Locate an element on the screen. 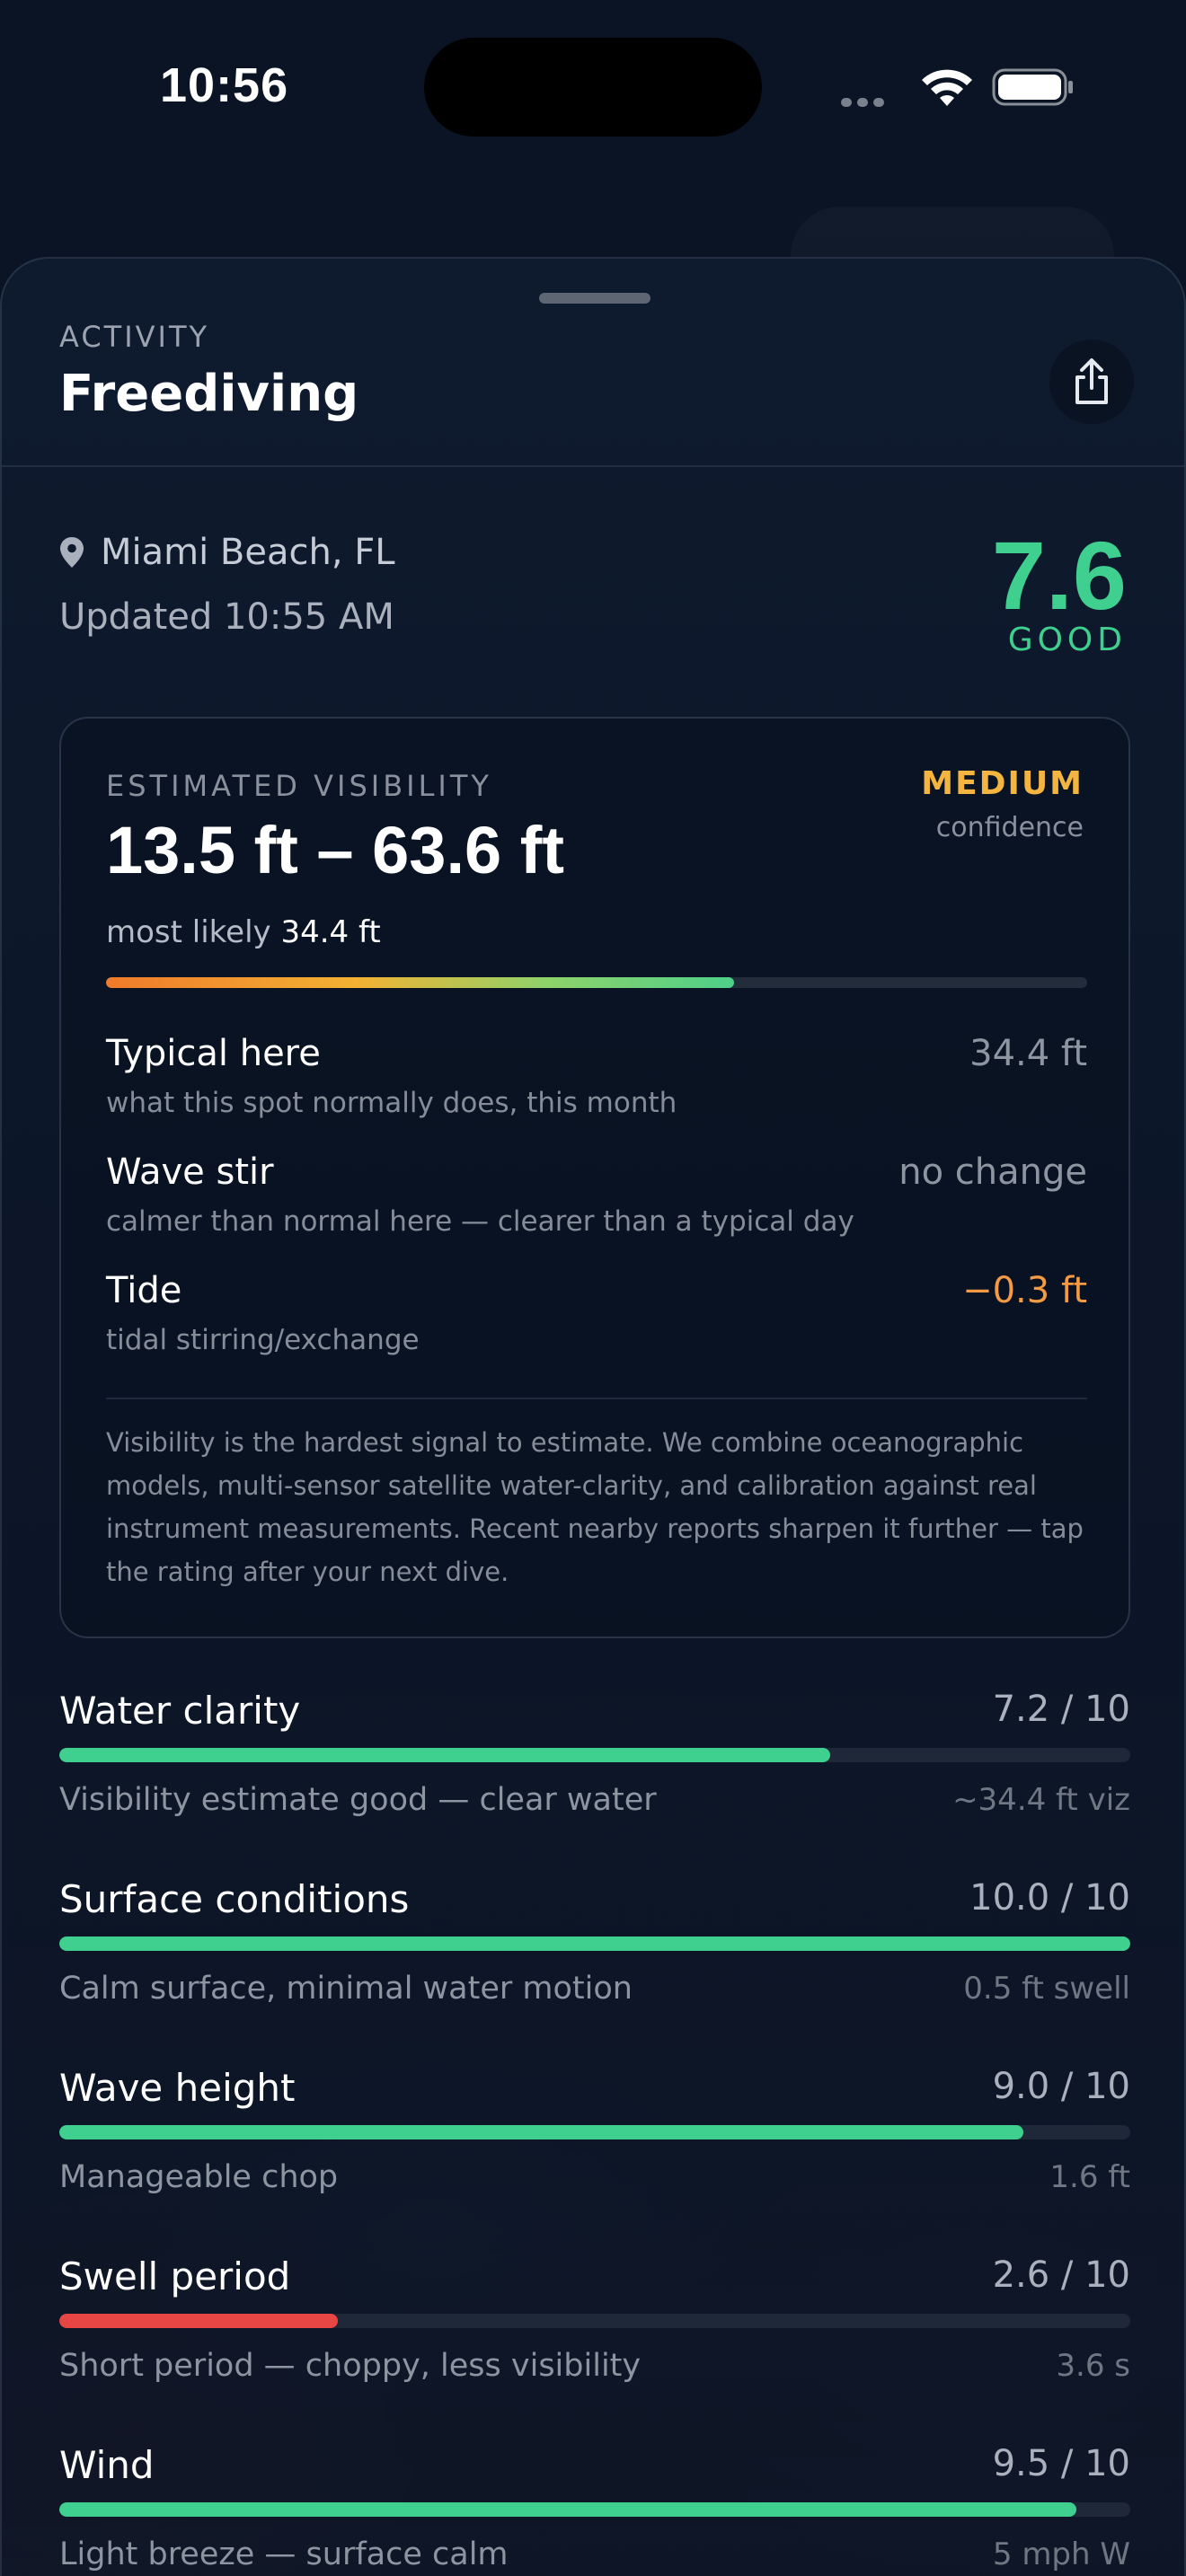 This screenshot has height=2576, width=1186. most-likely-value: 34.4 ft is located at coordinates (330, 932).